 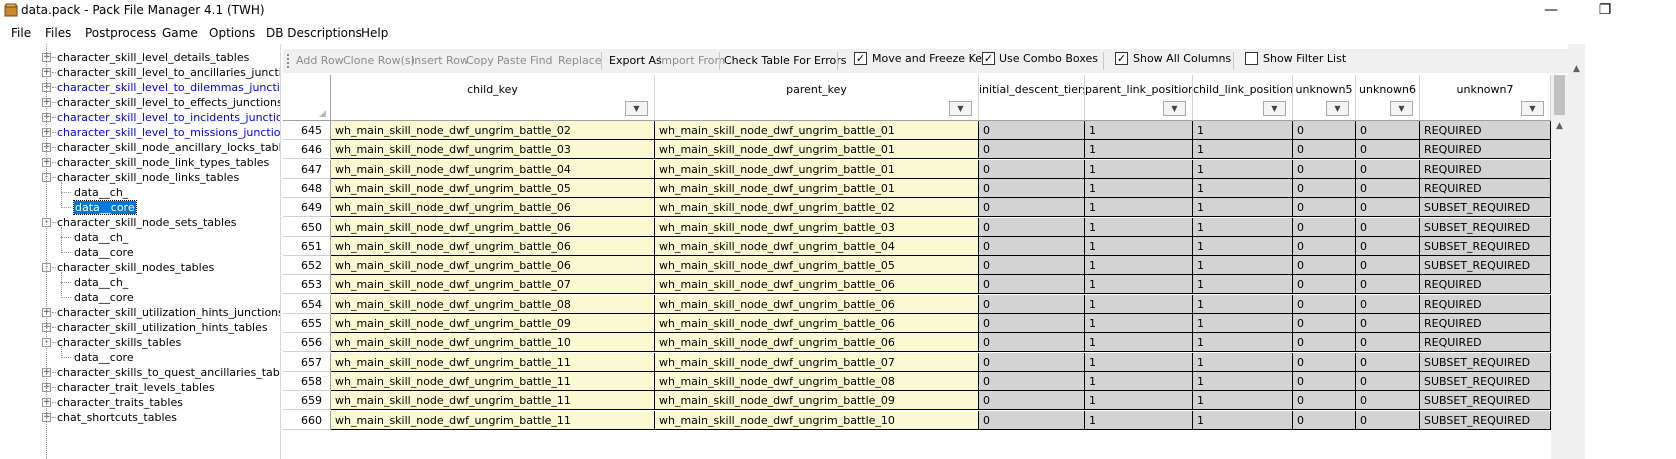 What do you see at coordinates (1324, 98) in the screenshot?
I see `column-header-unknown5: unknown5 ▼` at bounding box center [1324, 98].